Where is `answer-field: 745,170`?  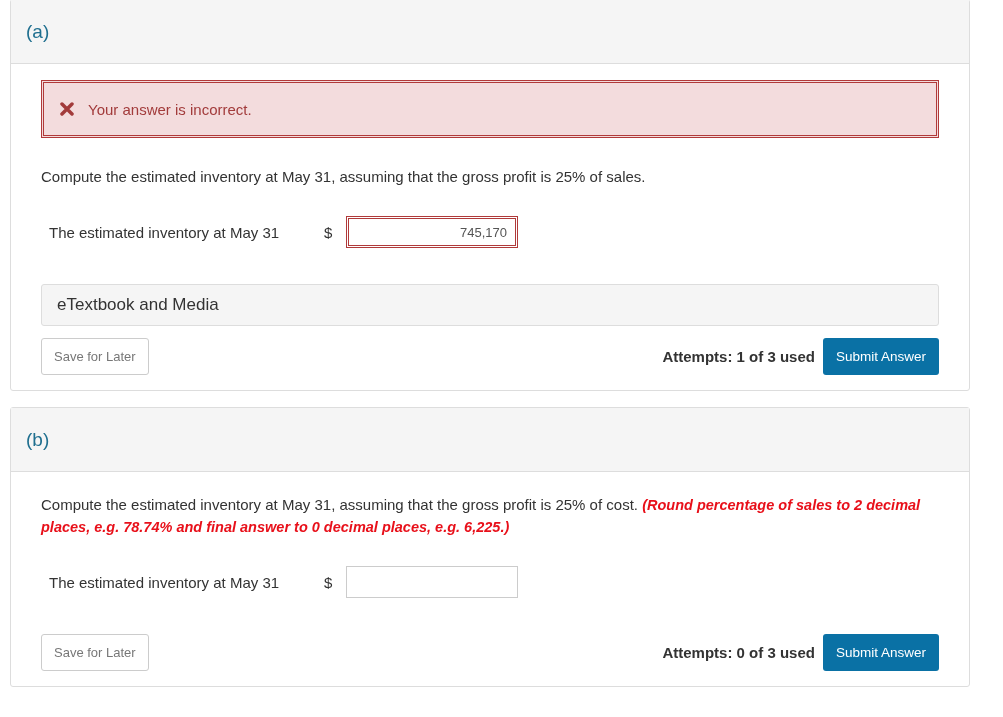 answer-field: 745,170 is located at coordinates (432, 232).